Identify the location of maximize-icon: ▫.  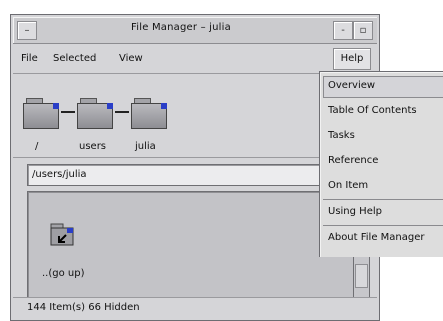
(363, 30).